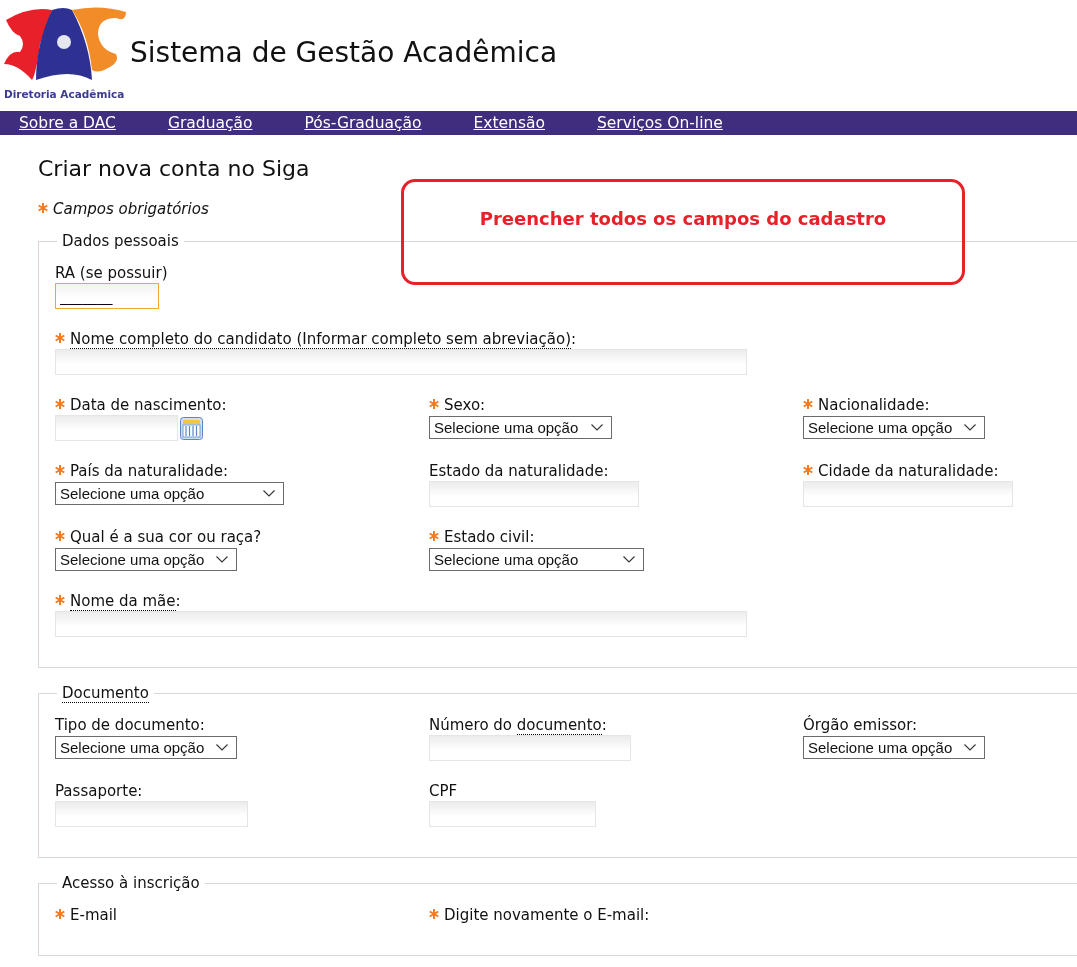 The width and height of the screenshot is (1077, 967). What do you see at coordinates (116, 428) in the screenshot?
I see `date-field` at bounding box center [116, 428].